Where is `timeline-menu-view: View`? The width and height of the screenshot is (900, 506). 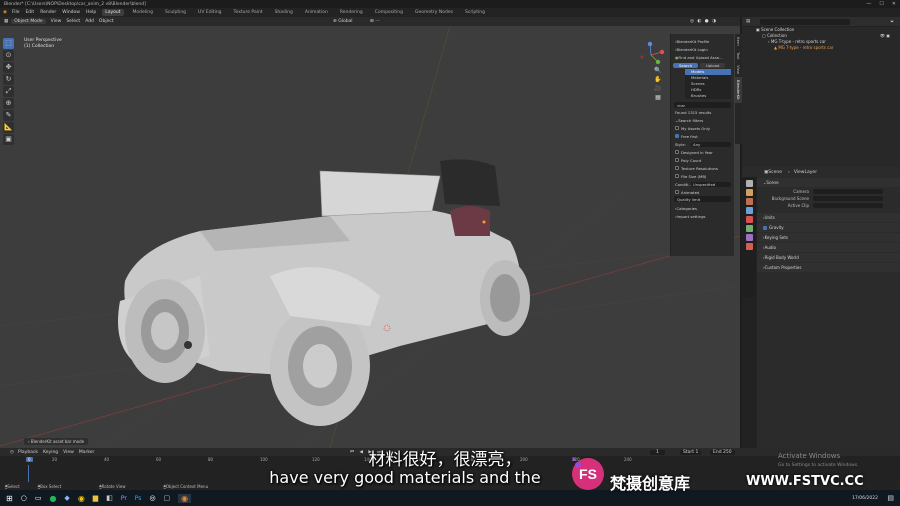
timeline-menu-view: View is located at coordinates (68, 452).